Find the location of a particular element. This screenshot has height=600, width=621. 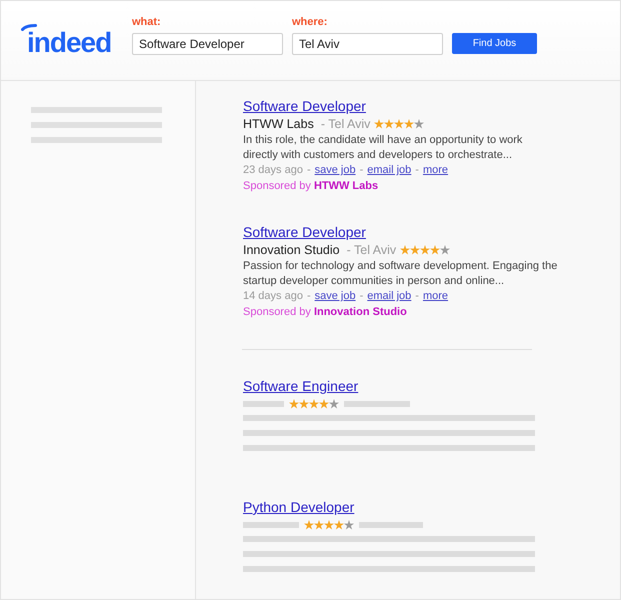

field-label: what: is located at coordinates (146, 22).